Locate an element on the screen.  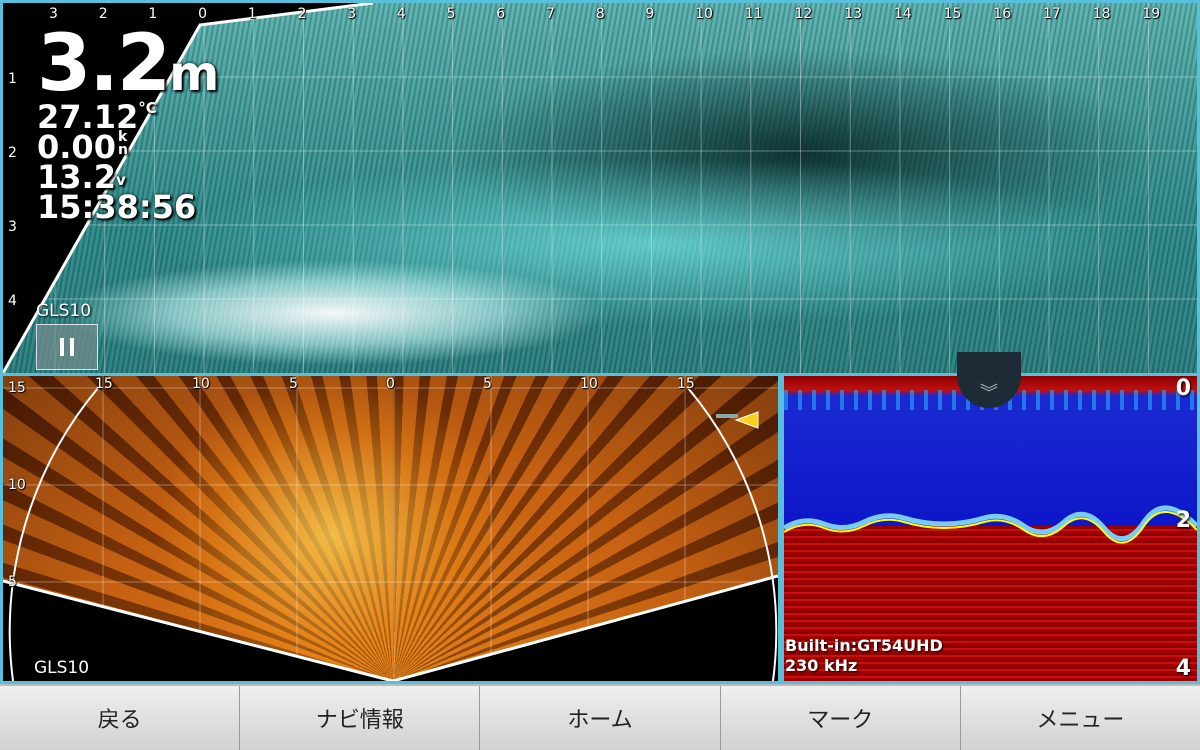
forward-x-tick: 10 is located at coordinates (704, 14).